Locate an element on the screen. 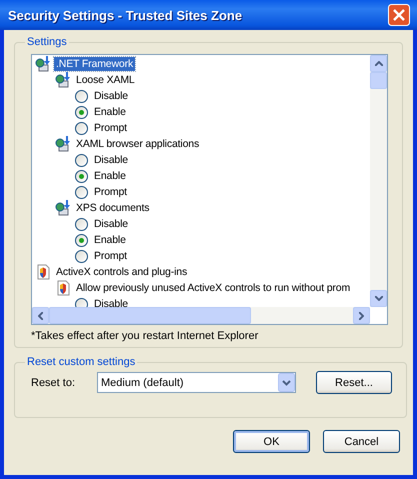 This screenshot has width=417, height=479. setting-label: ActiveX controls and plug-ins is located at coordinates (122, 272).